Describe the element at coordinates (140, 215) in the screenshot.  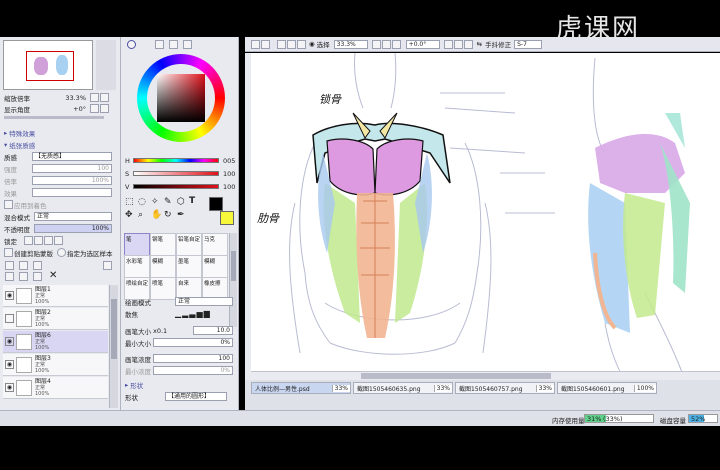
I see `zoom-icon: ⌕` at that location.